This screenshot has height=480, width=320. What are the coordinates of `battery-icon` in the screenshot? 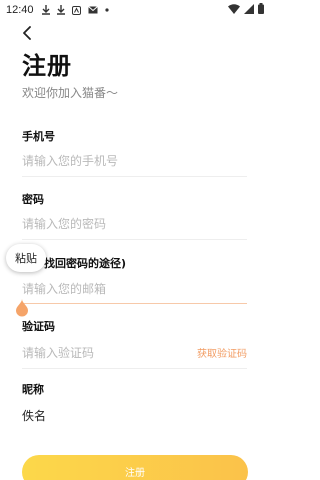 It's located at (261, 10).